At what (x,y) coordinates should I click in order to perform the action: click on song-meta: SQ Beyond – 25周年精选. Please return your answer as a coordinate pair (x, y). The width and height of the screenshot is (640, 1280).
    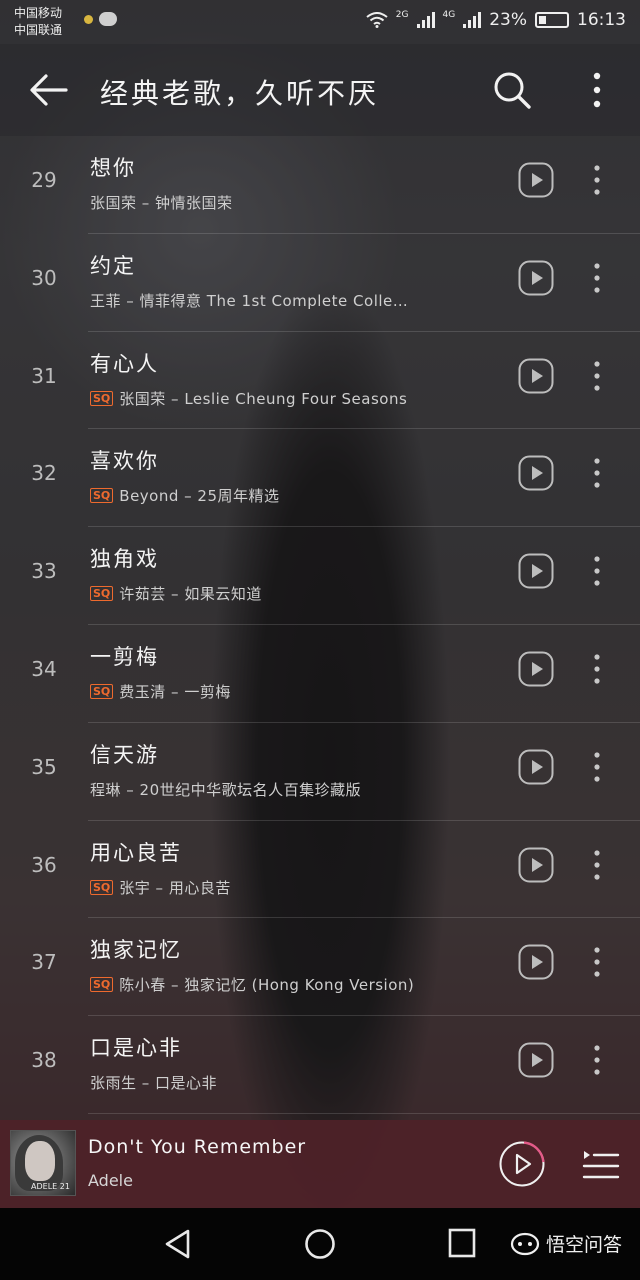
    Looking at the image, I should click on (185, 495).